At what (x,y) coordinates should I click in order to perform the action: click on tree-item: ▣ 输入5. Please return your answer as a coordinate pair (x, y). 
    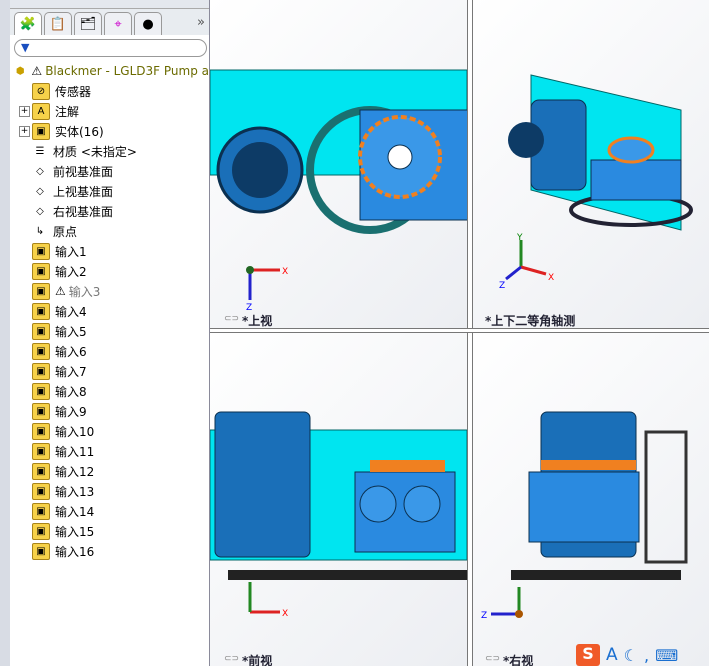
    Looking at the image, I should click on (109, 331).